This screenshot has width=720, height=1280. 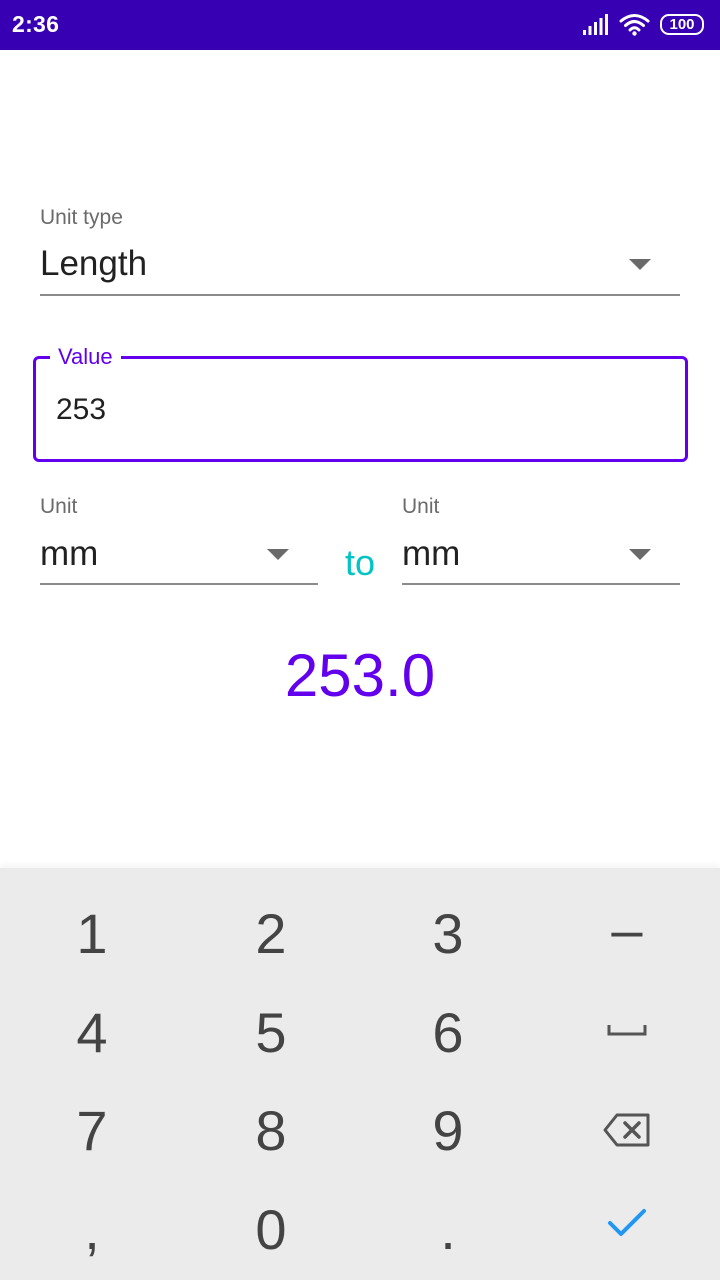 I want to click on unit-type-label: Unit type, so click(x=81, y=217).